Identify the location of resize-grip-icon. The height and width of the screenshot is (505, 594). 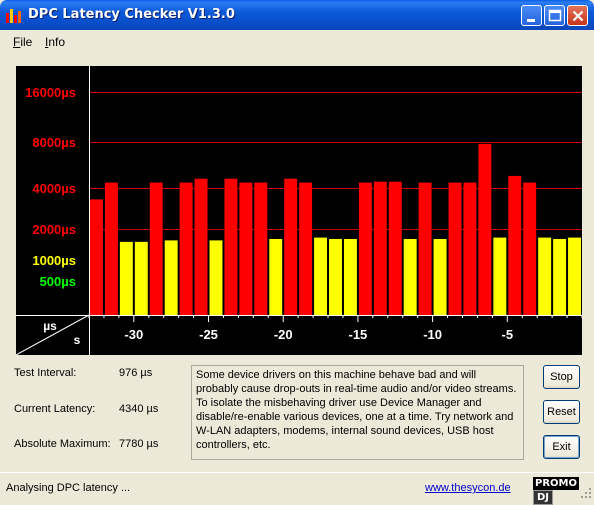
(586, 493).